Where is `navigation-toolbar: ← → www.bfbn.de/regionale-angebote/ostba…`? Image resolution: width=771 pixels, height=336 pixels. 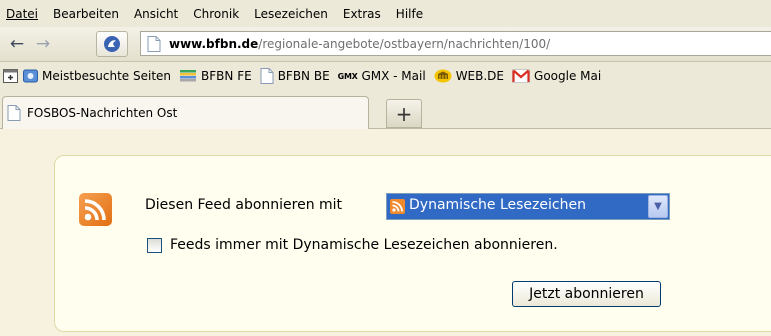
navigation-toolbar: ← → www.bfbn.de/regionale-angebote/ostba… is located at coordinates (385, 44).